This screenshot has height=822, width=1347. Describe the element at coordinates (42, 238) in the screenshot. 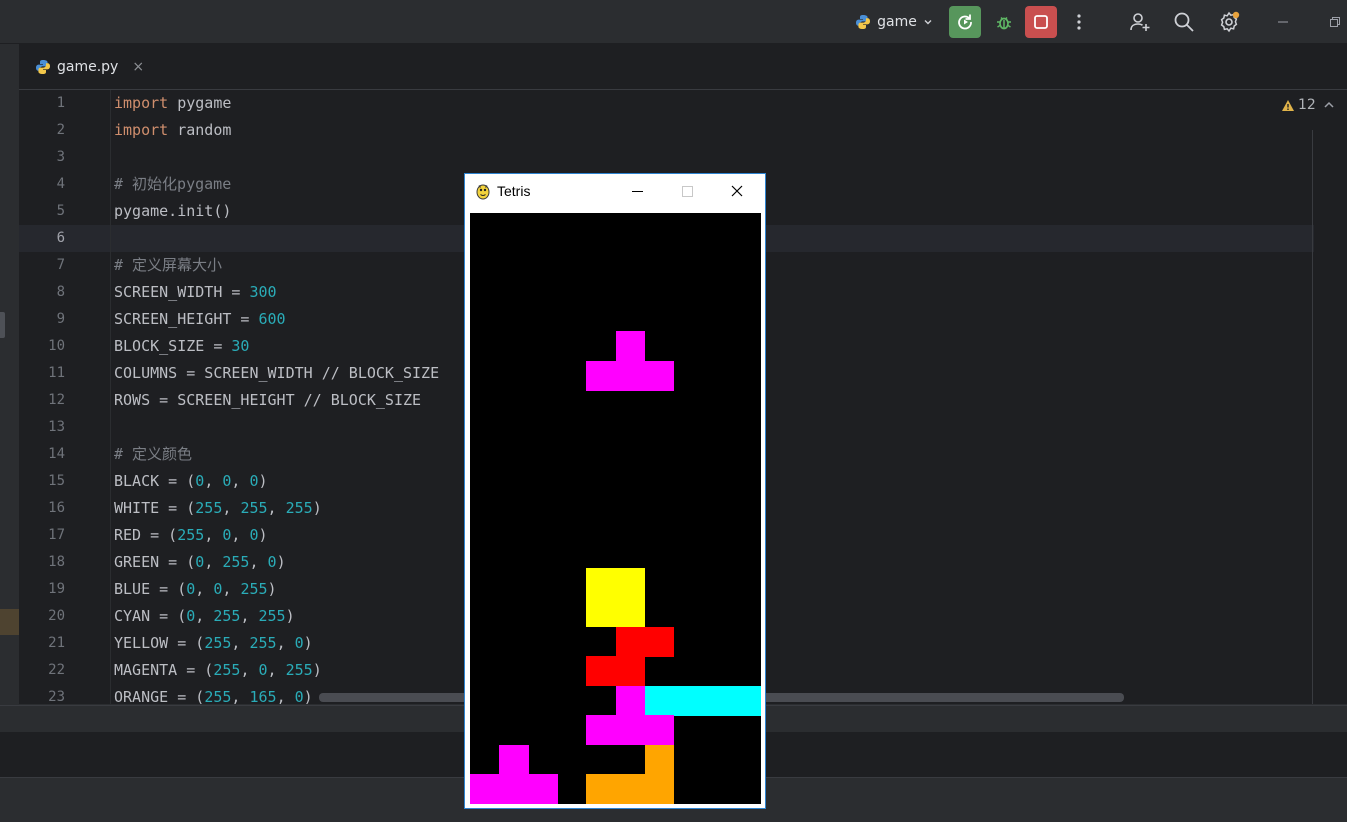

I see `line-number: 6` at that location.